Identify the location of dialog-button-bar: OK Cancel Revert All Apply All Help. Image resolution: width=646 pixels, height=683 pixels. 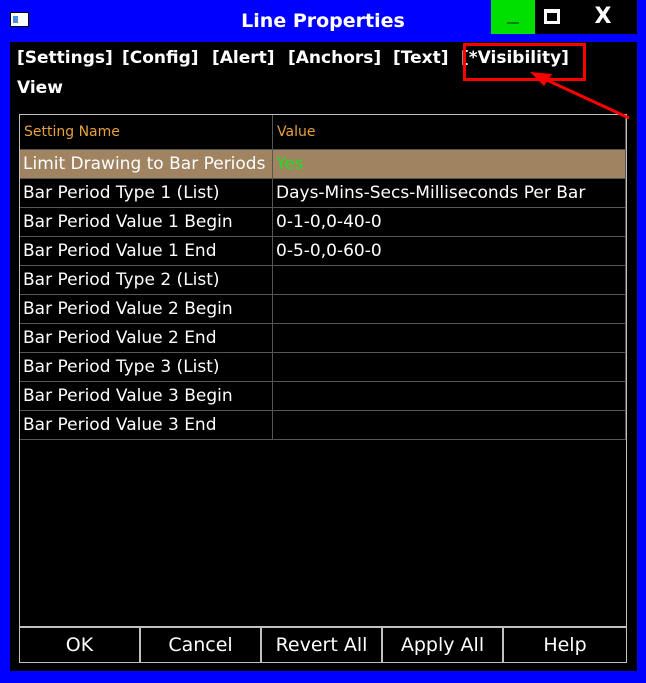
(323, 645).